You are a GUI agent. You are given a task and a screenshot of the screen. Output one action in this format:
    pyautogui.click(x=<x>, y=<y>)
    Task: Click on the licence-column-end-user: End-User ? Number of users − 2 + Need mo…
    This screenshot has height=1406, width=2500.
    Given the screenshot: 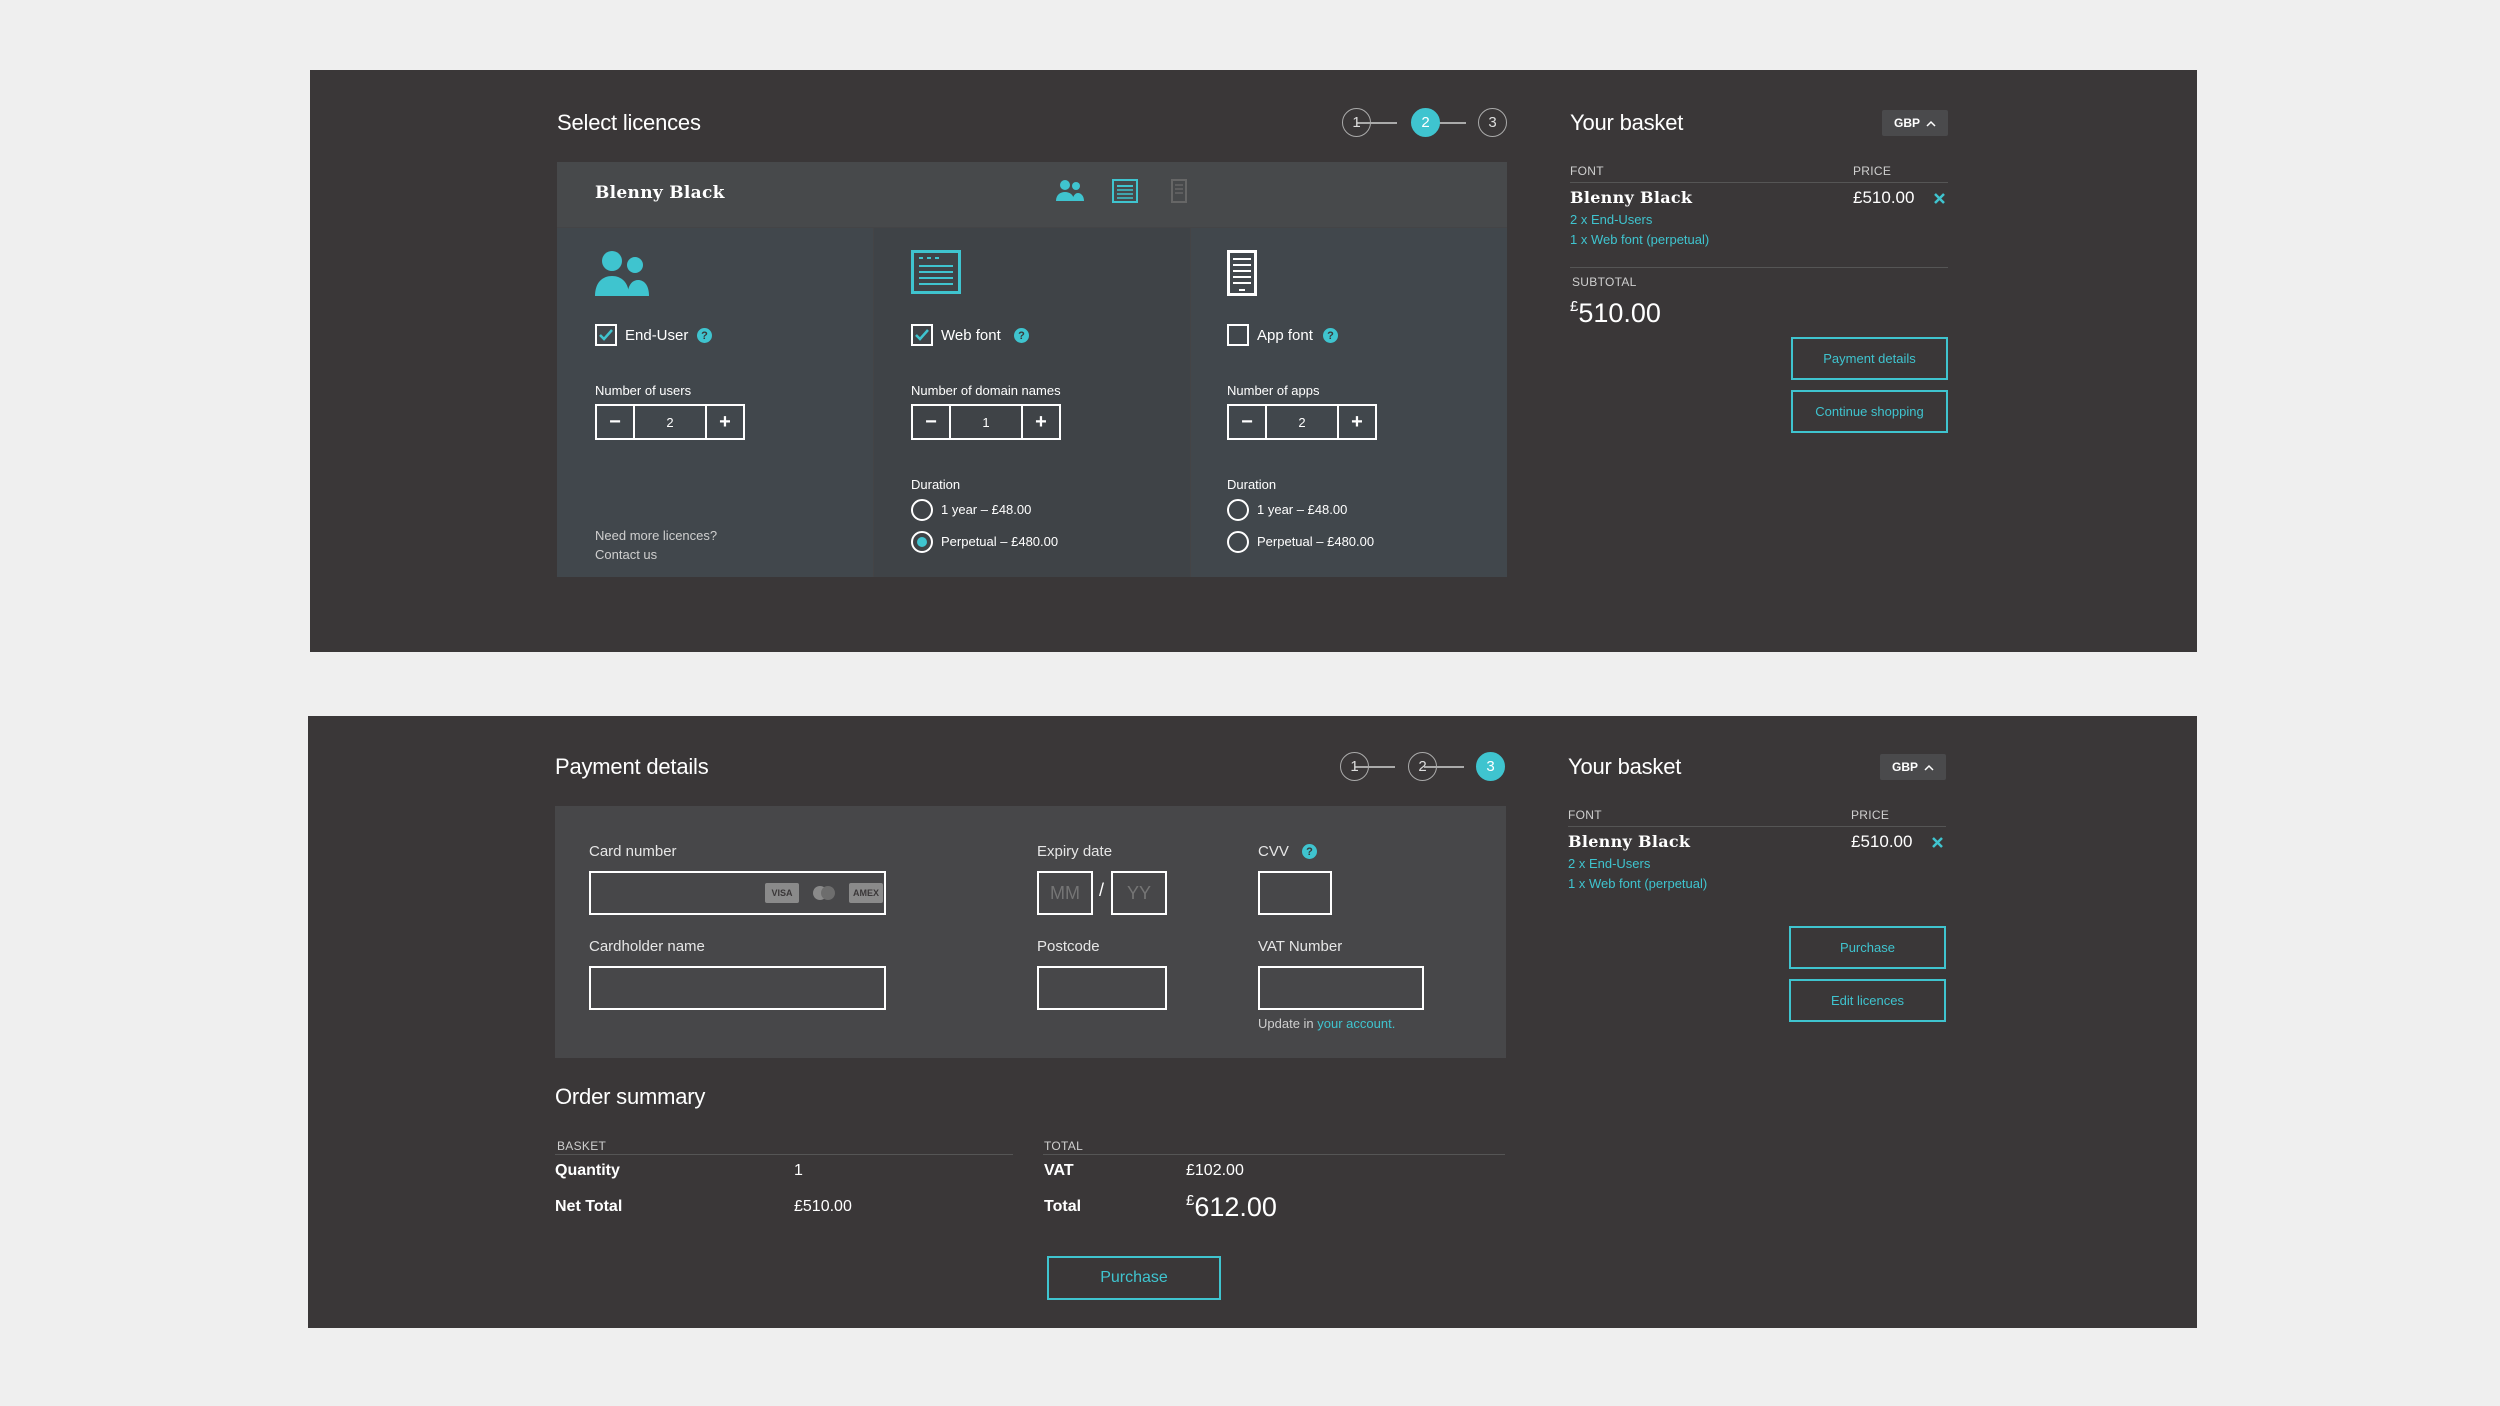 What is the action you would take?
    pyautogui.click(x=715, y=402)
    